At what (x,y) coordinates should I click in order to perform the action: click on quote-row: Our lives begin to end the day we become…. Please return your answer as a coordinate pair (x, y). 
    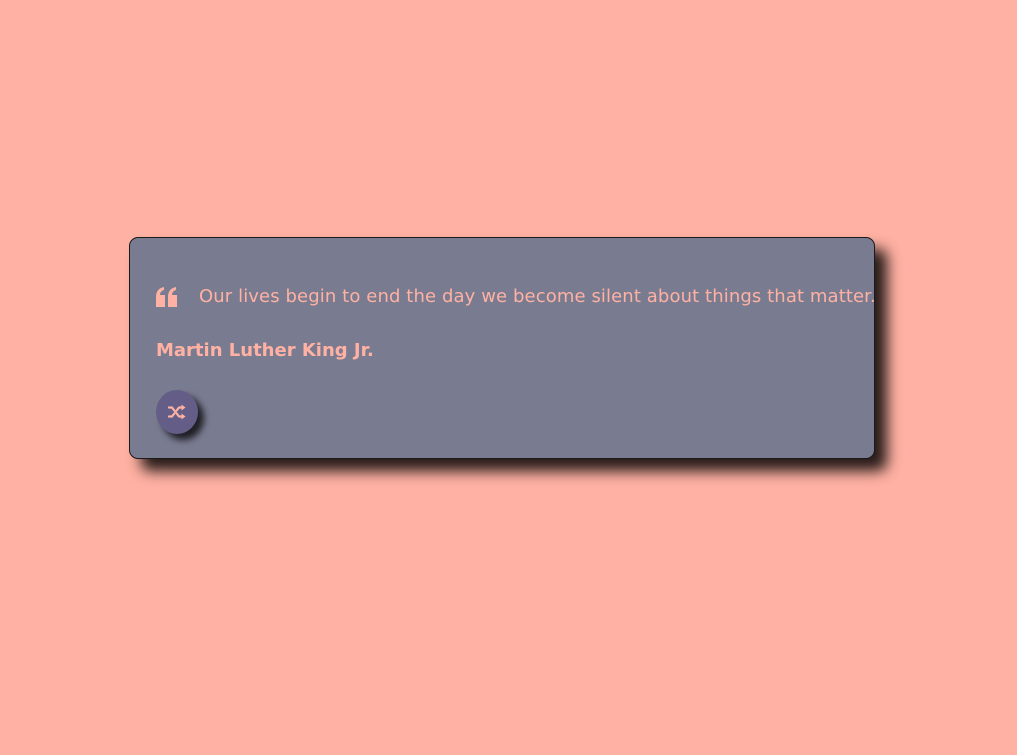
    Looking at the image, I should click on (516, 296).